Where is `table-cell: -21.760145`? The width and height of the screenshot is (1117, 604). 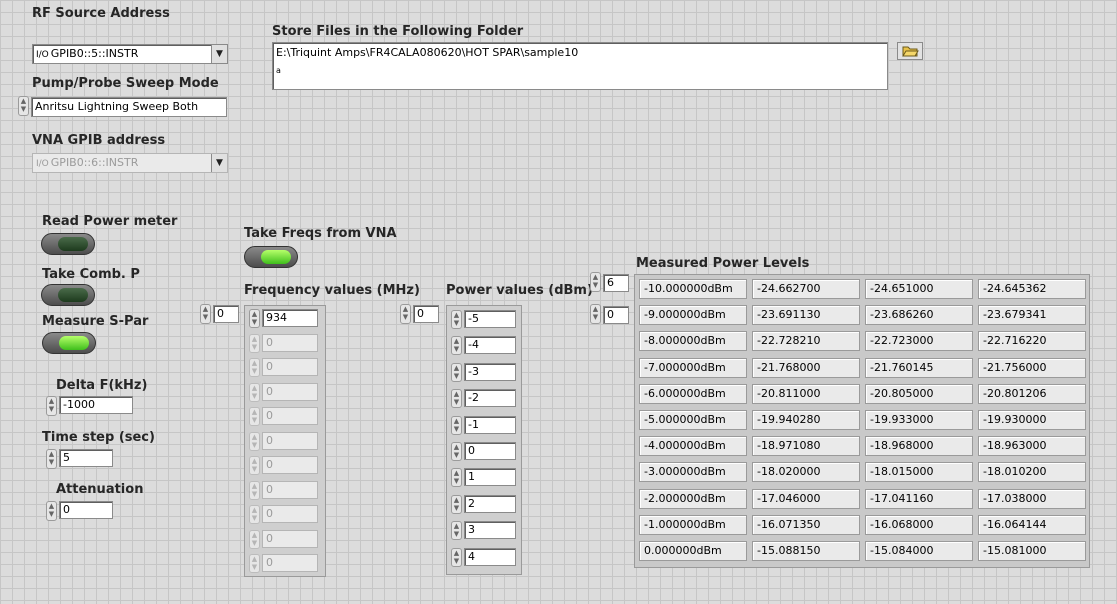
table-cell: -21.760145 is located at coordinates (919, 367).